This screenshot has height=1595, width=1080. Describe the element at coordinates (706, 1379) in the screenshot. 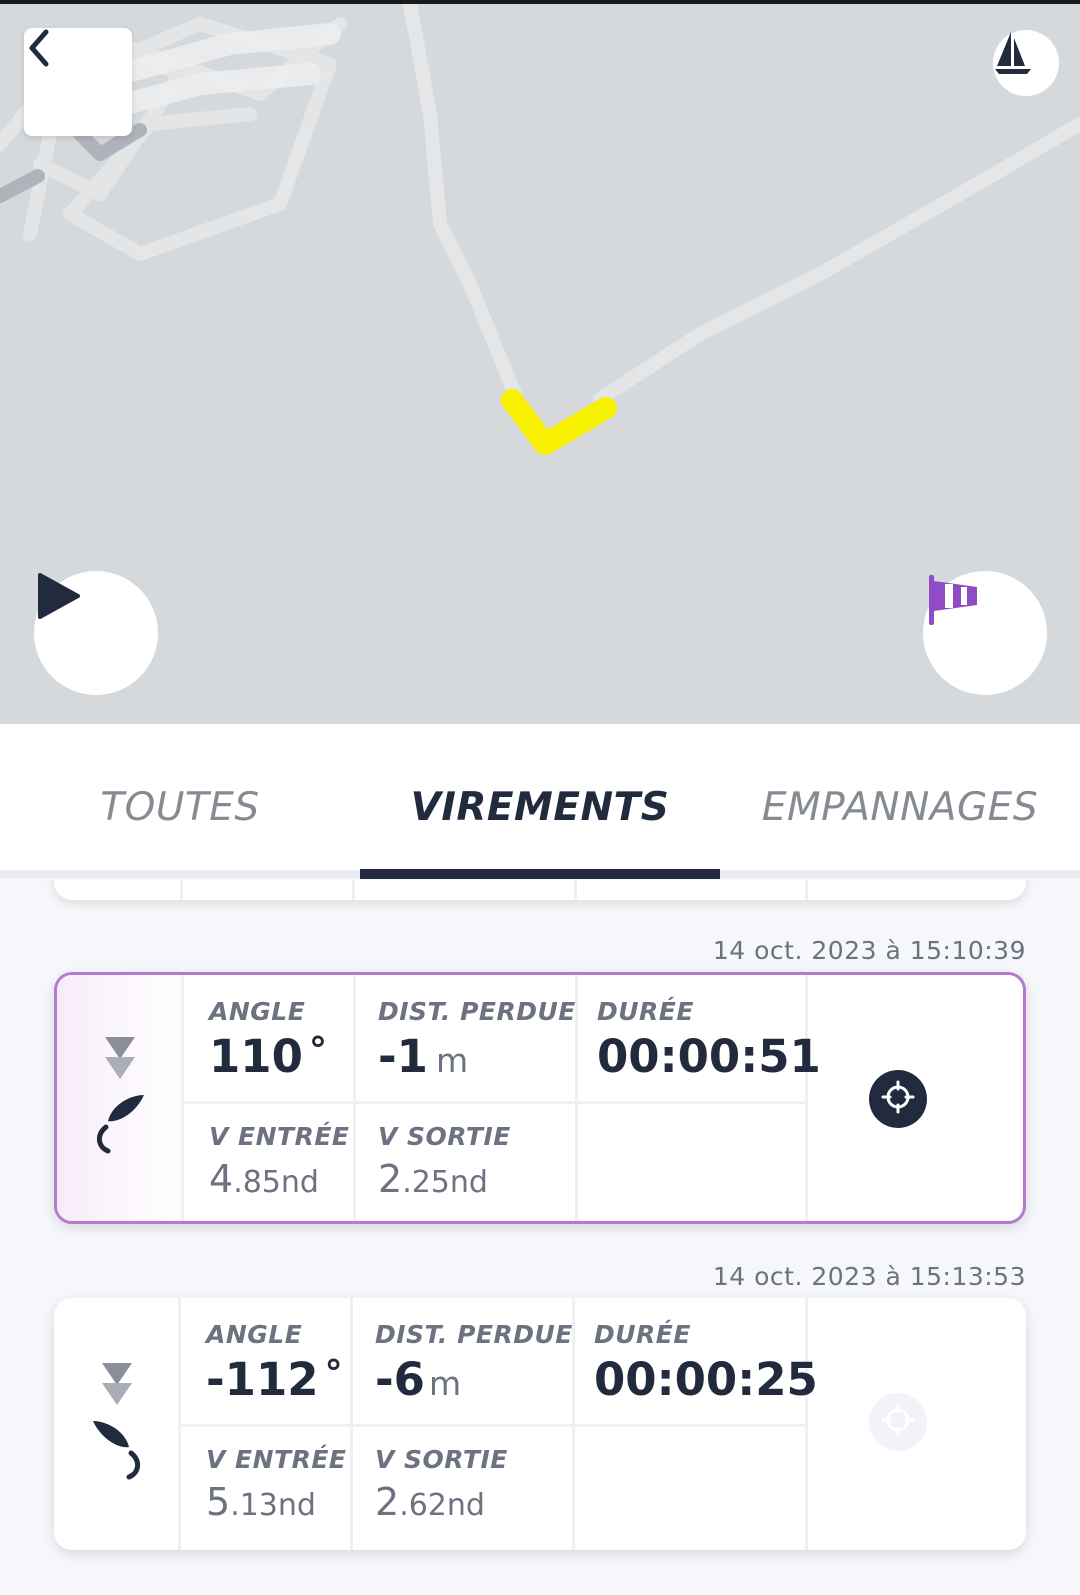

I see `duree-value: 00:00:25` at that location.